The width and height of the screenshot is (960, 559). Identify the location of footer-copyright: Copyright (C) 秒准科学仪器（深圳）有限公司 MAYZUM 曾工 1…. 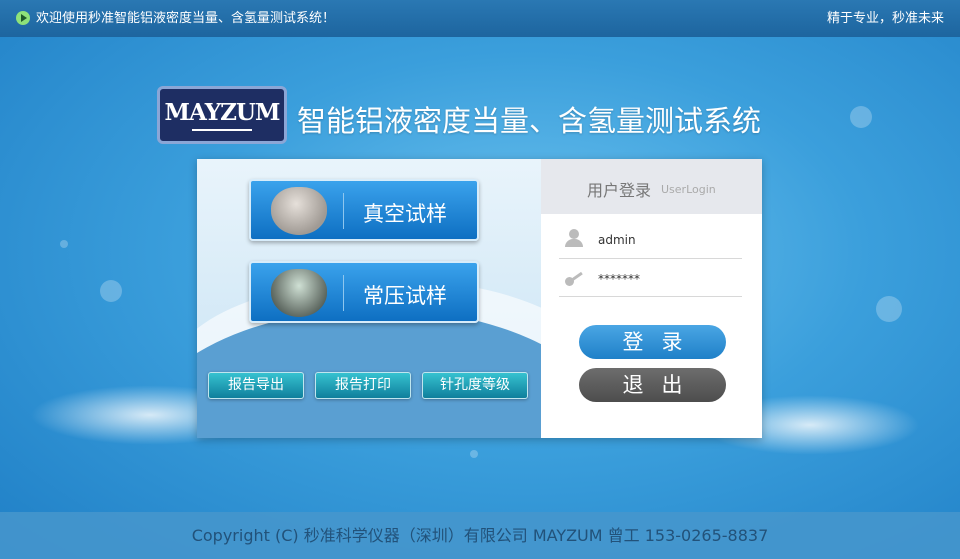
(480, 535).